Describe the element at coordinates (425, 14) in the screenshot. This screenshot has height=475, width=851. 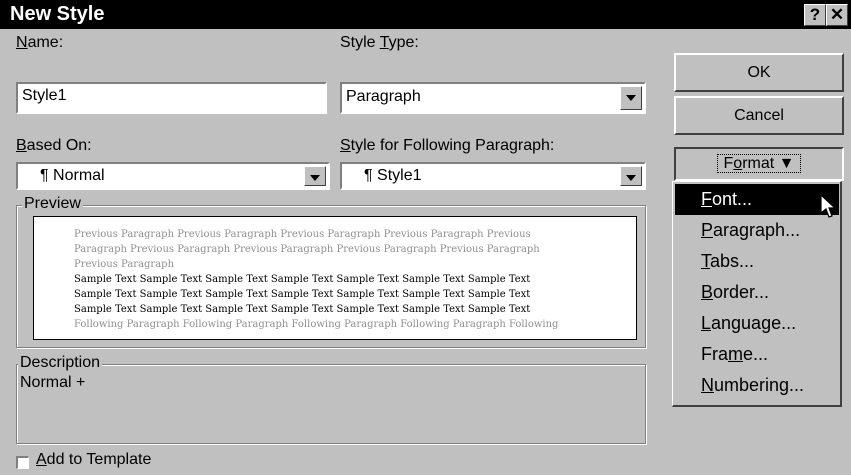
I see `title-bar` at that location.